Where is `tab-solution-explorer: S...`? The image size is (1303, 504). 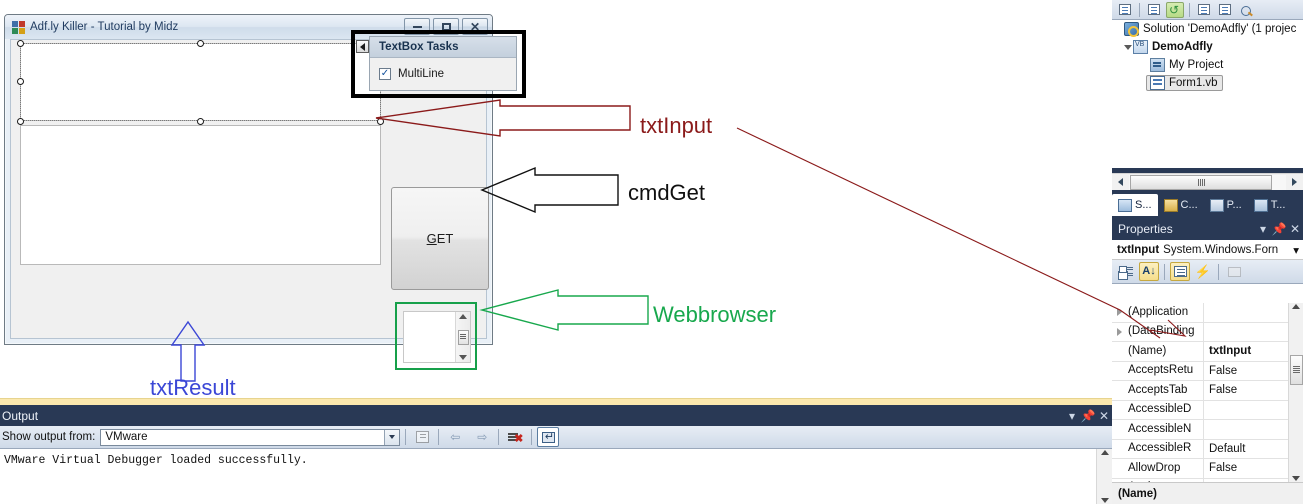 tab-solution-explorer: S... is located at coordinates (1135, 205).